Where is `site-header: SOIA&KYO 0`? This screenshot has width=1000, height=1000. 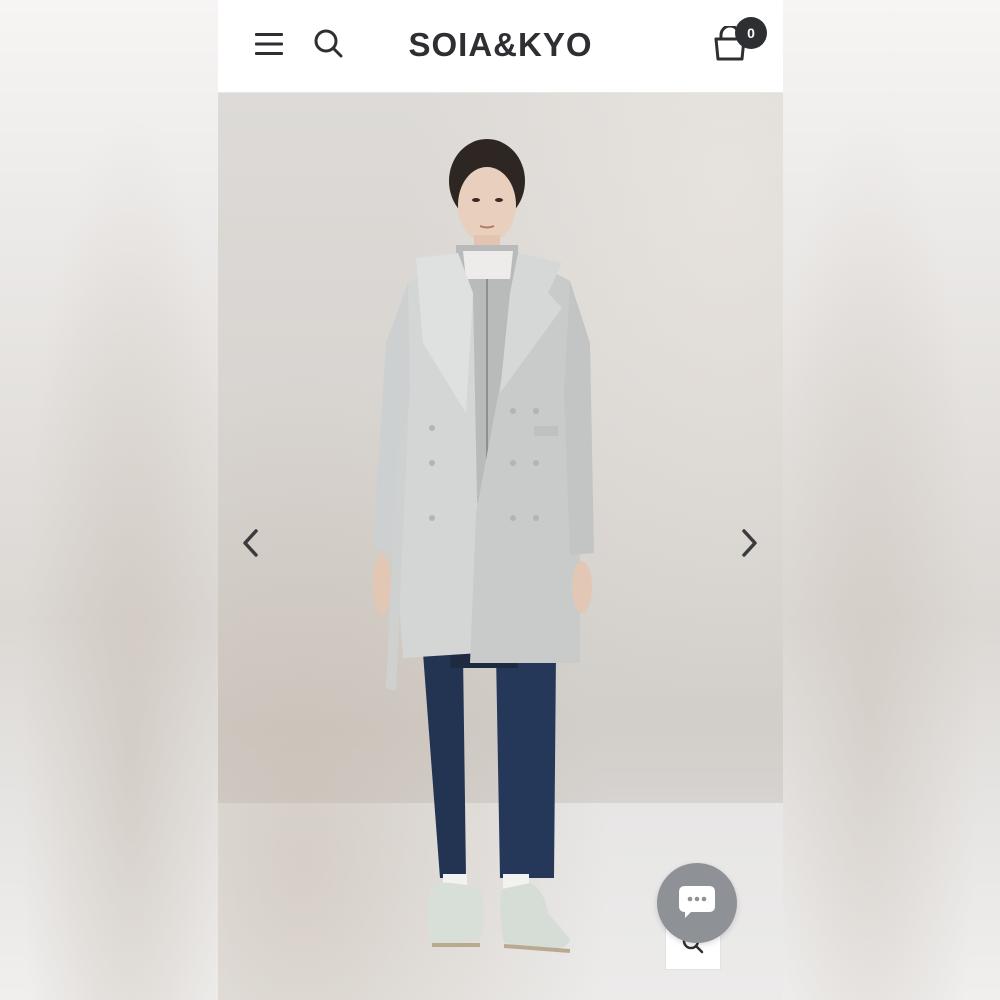
site-header: SOIA&KYO 0 is located at coordinates (500, 46).